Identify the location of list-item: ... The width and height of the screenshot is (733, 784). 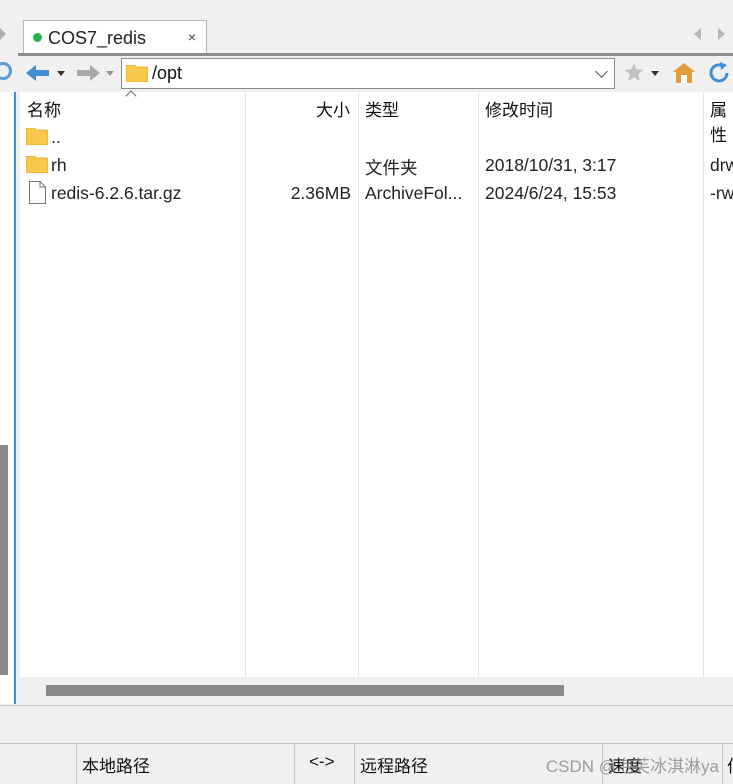
(376, 137).